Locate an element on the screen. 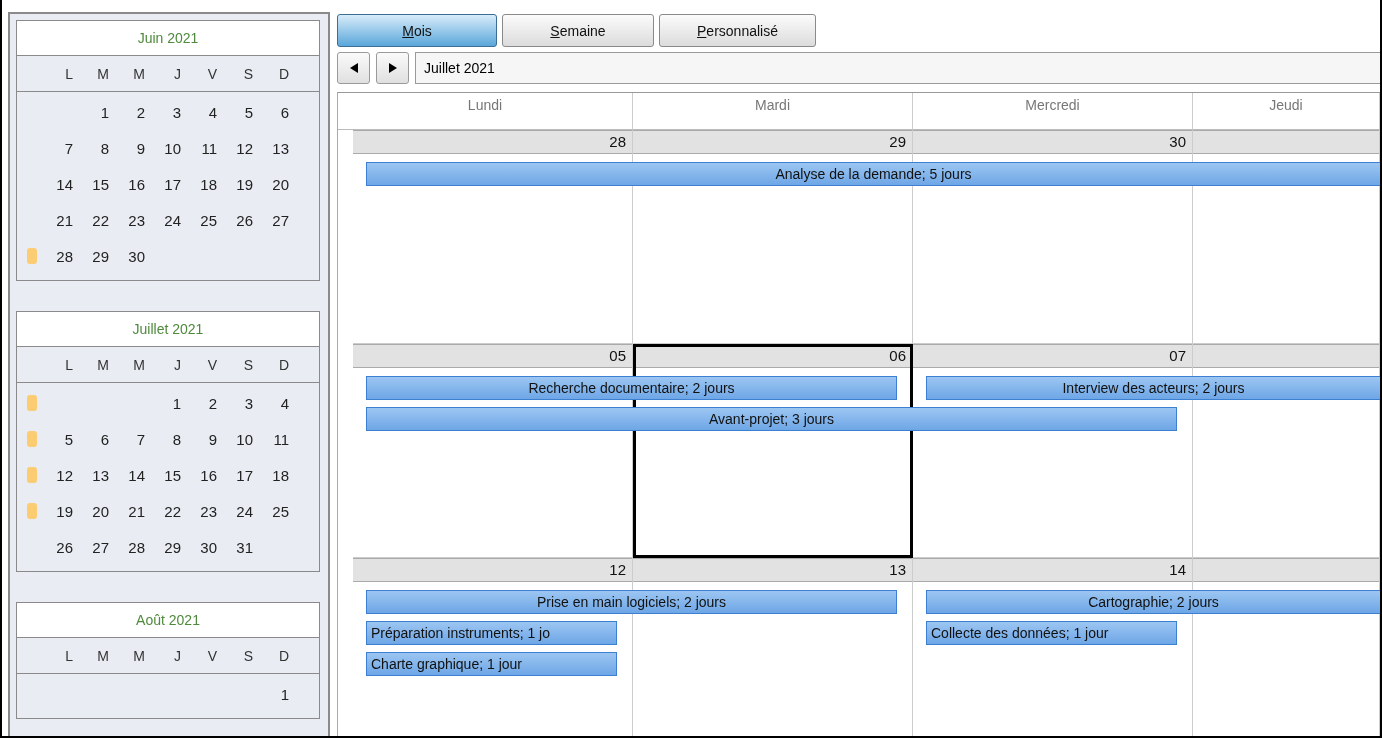 This screenshot has width=1382, height=738. previous-button is located at coordinates (353, 68).